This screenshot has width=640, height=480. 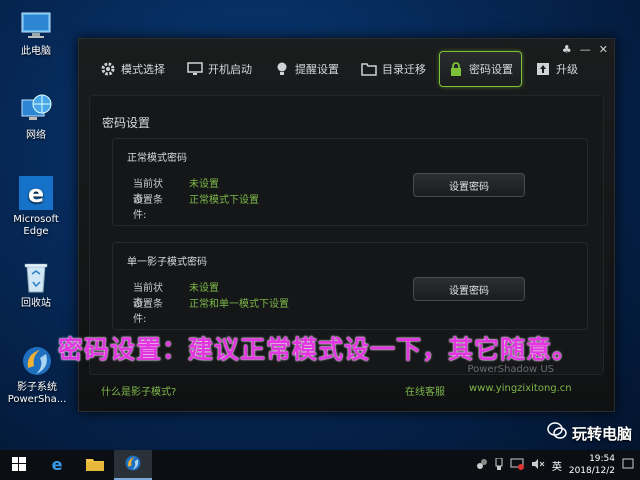 I want to click on usb-icon, so click(x=499, y=465).